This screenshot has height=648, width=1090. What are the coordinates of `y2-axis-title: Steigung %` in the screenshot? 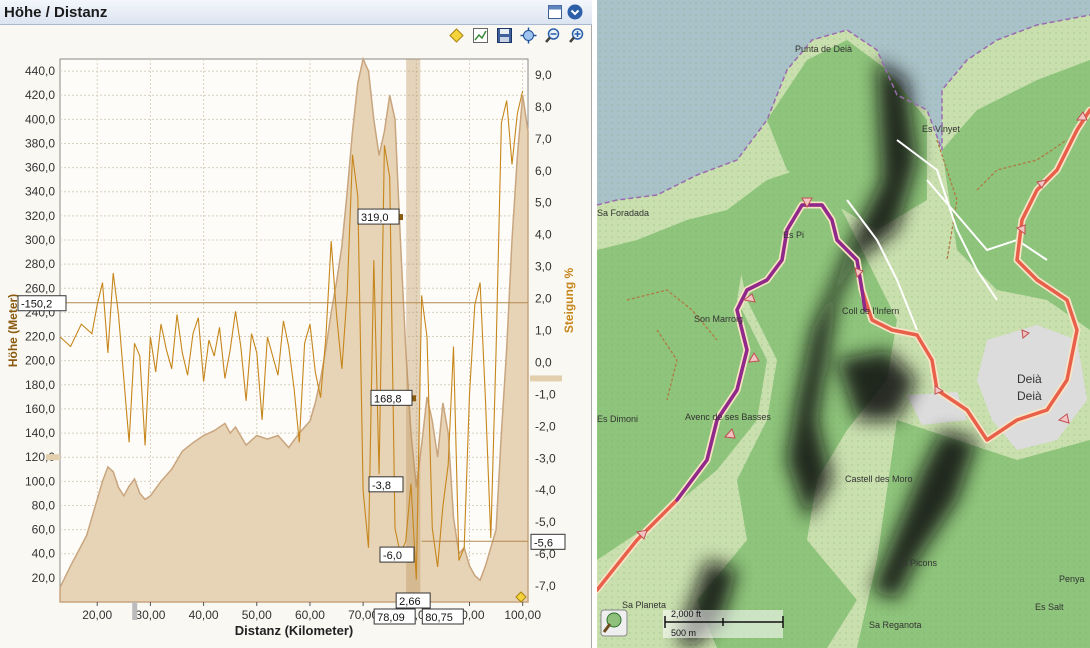 It's located at (569, 301).